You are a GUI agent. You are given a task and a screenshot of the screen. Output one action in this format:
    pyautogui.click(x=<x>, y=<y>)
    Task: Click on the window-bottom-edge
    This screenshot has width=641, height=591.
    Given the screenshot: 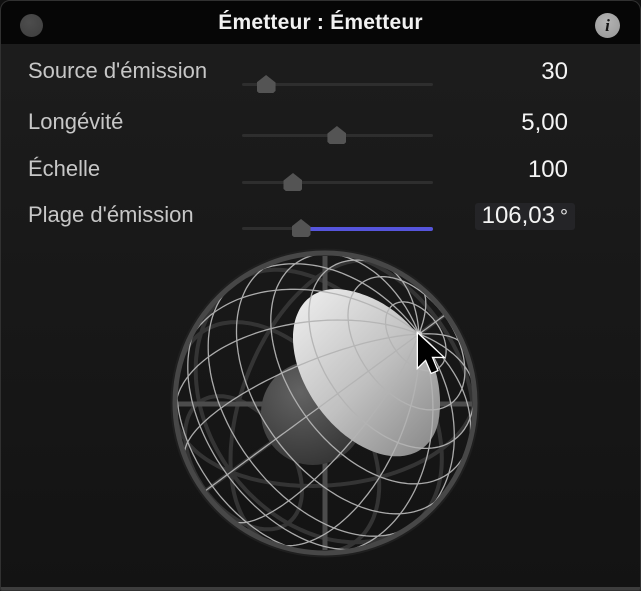 What is the action you would take?
    pyautogui.click(x=320, y=588)
    